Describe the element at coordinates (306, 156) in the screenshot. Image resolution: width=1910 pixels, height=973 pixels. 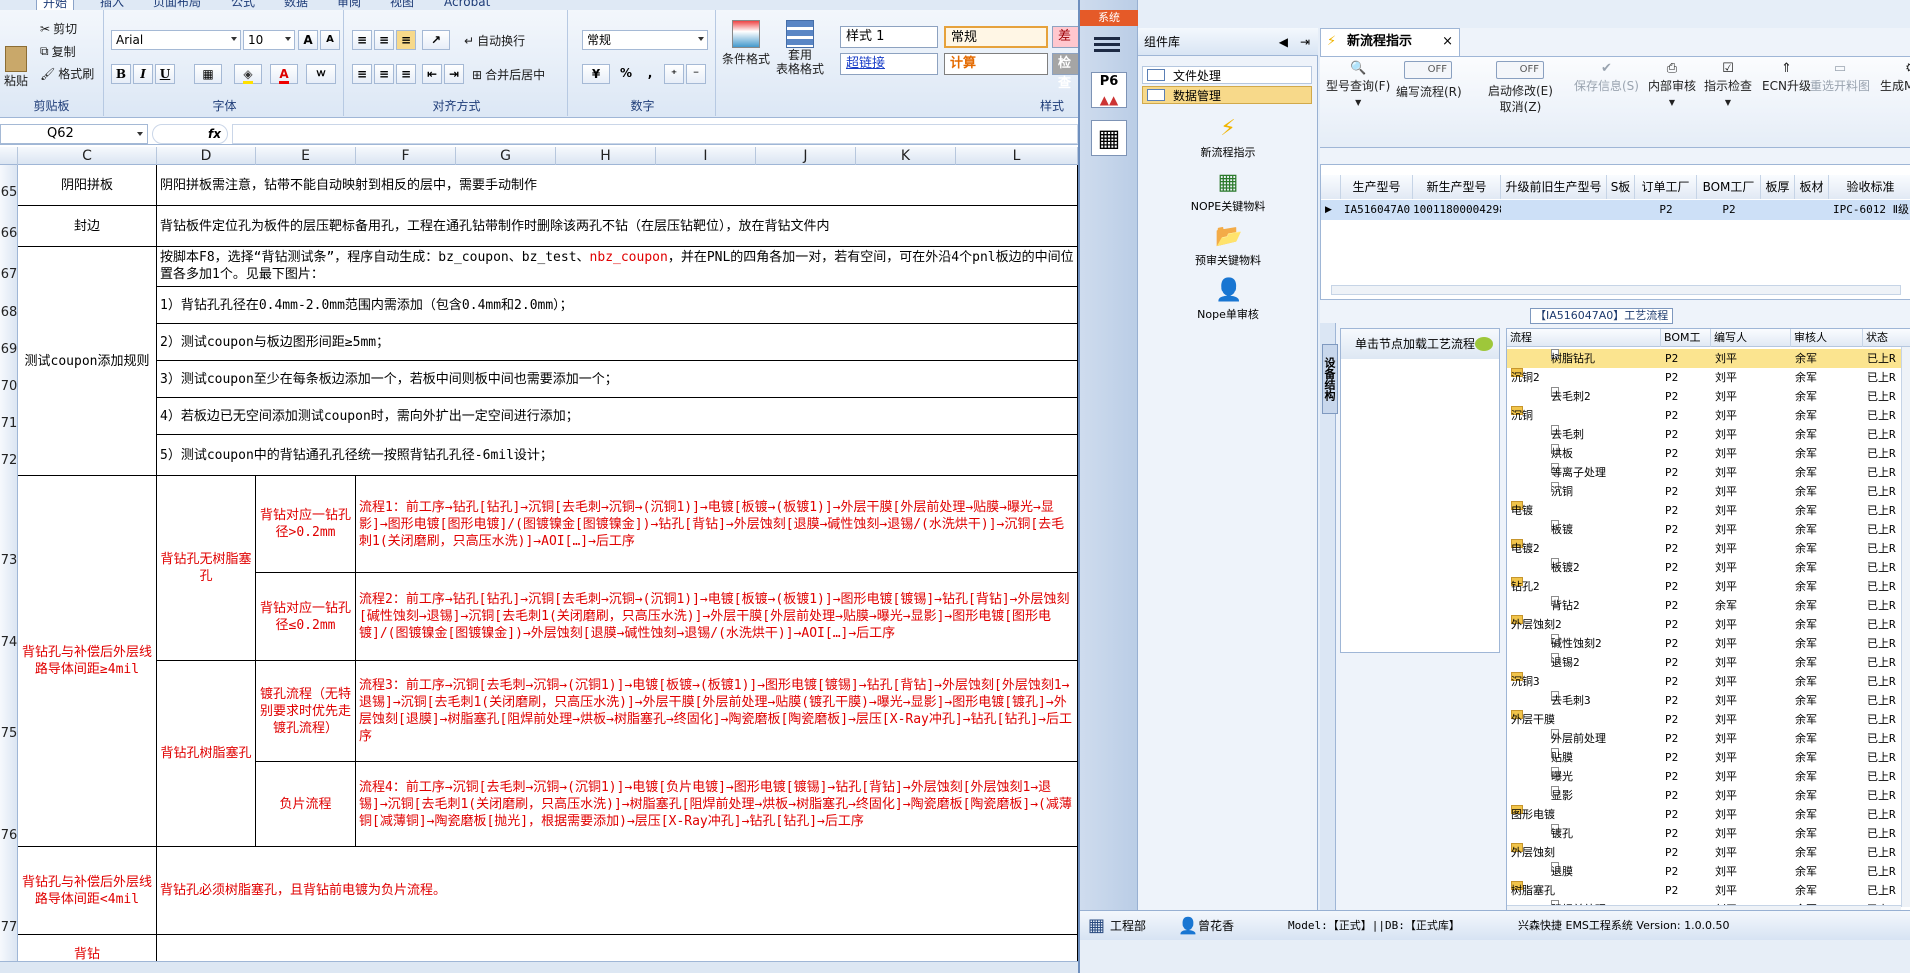
I see `column-header: E` at that location.